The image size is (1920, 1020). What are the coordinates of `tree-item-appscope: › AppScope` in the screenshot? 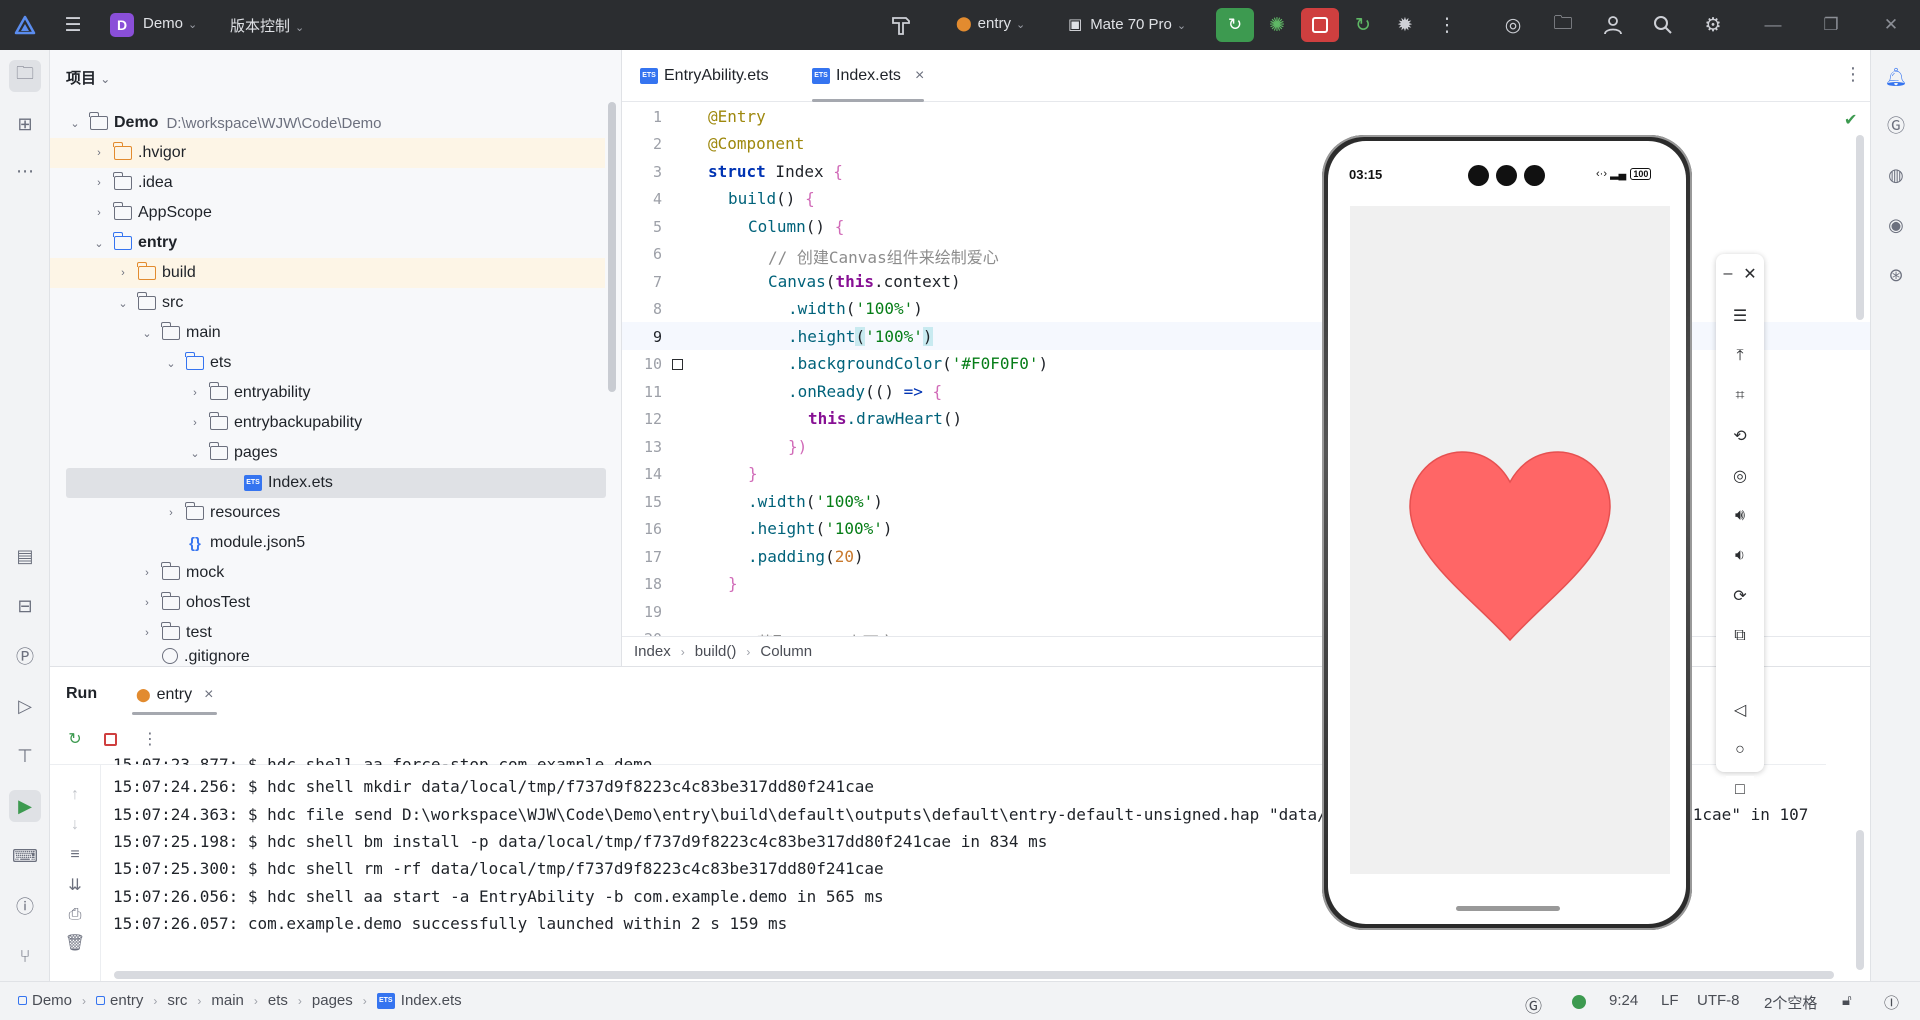 It's located at (327, 213).